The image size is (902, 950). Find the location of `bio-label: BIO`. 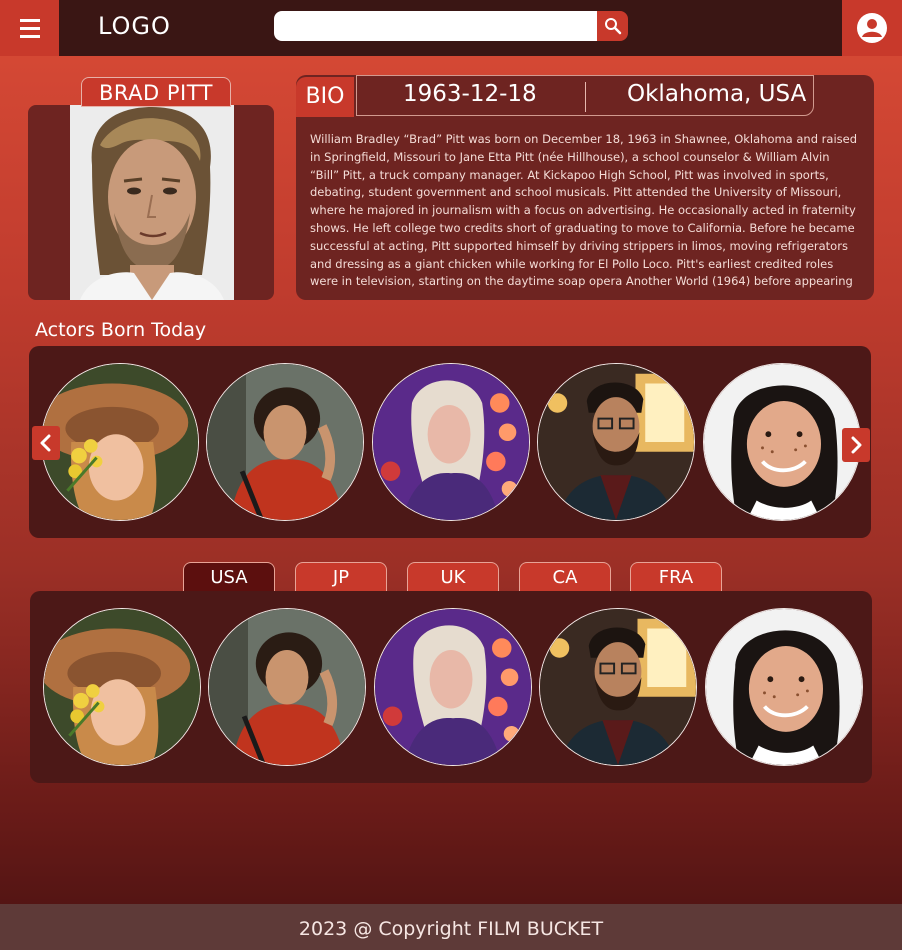

bio-label: BIO is located at coordinates (325, 97).